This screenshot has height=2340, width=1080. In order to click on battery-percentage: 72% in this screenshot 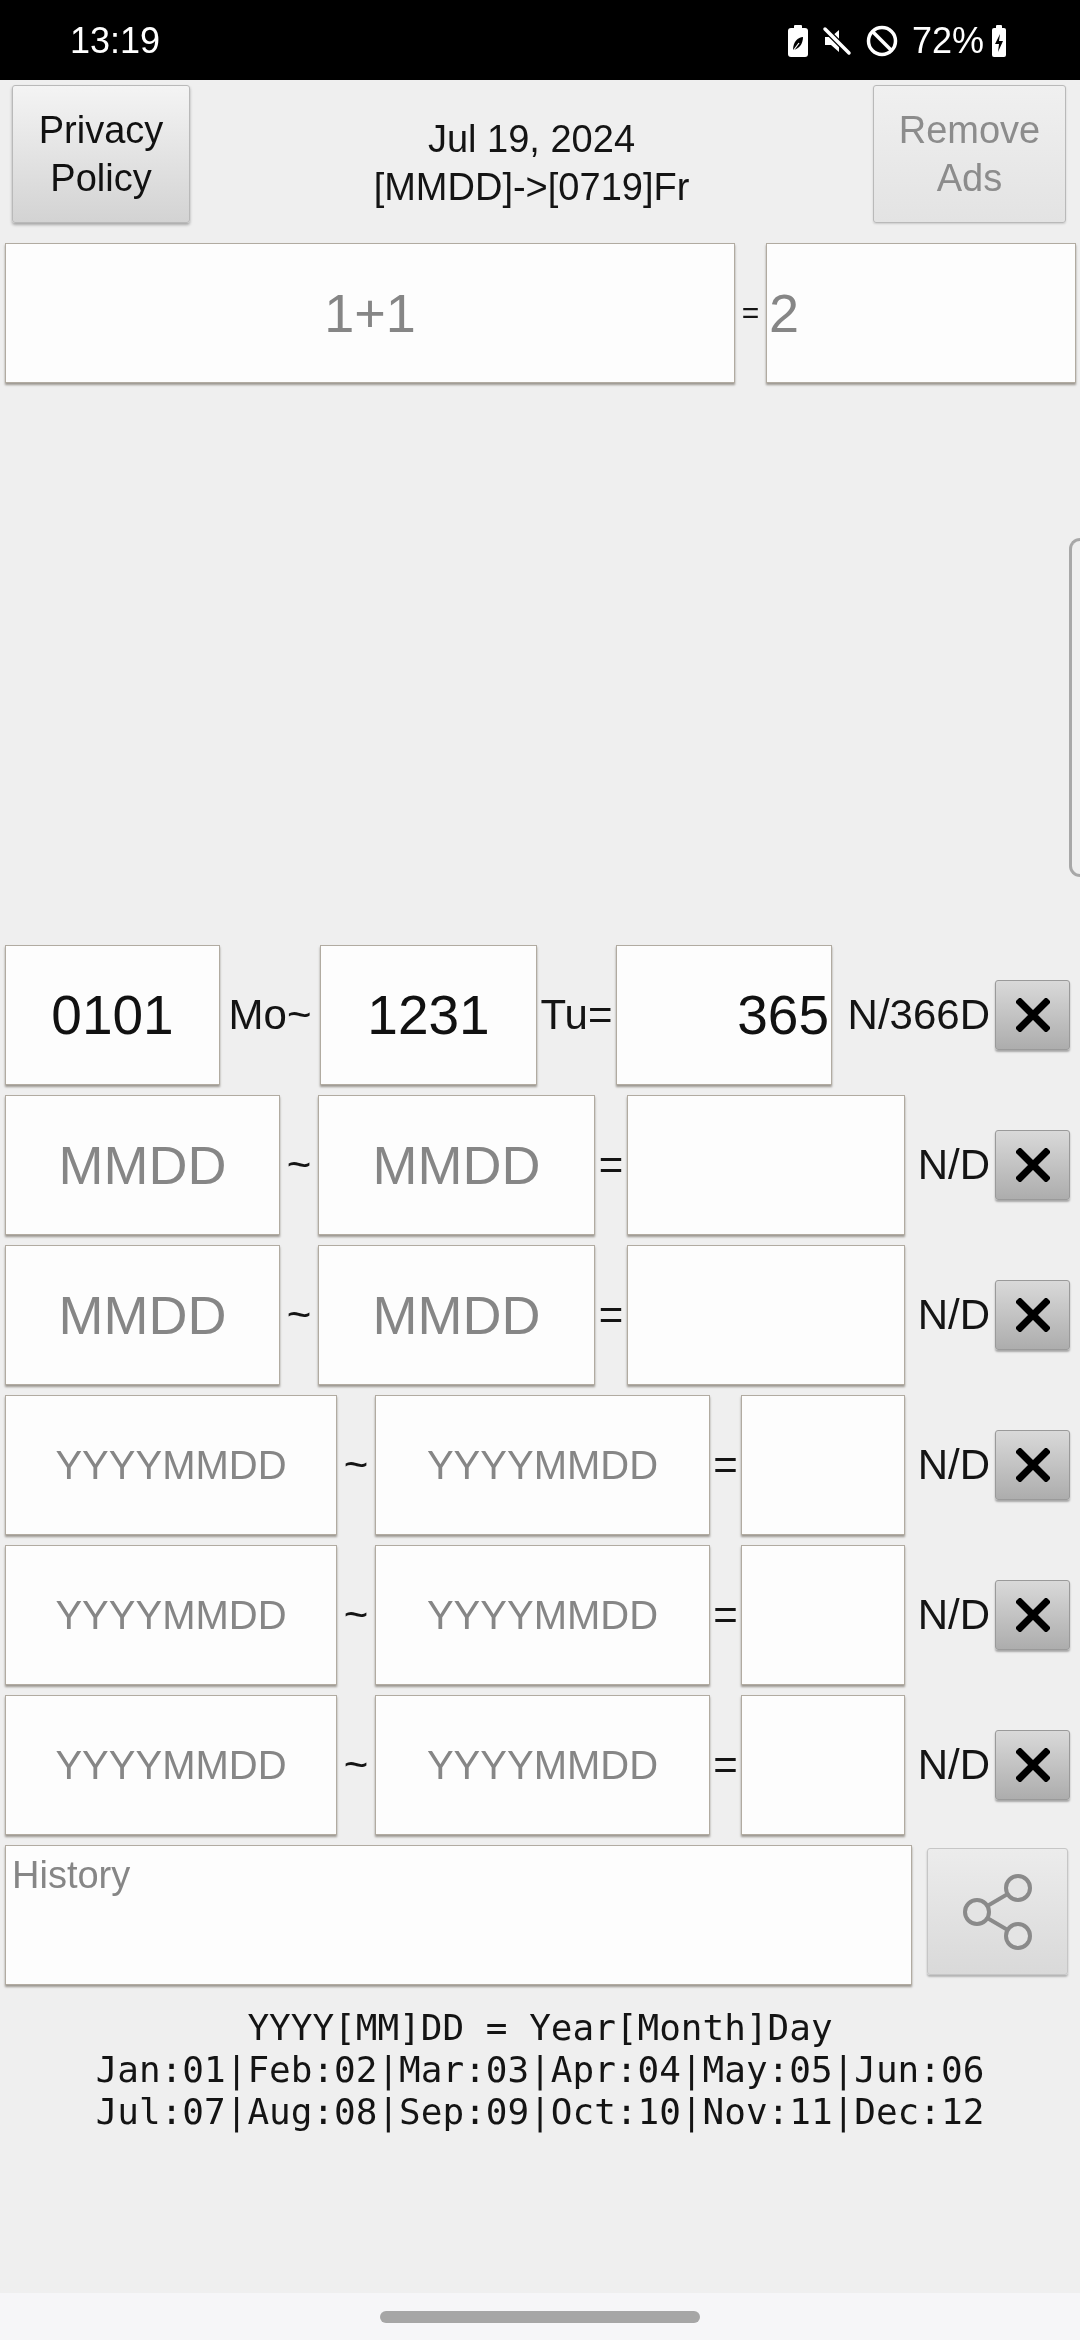, I will do `click(947, 41)`.